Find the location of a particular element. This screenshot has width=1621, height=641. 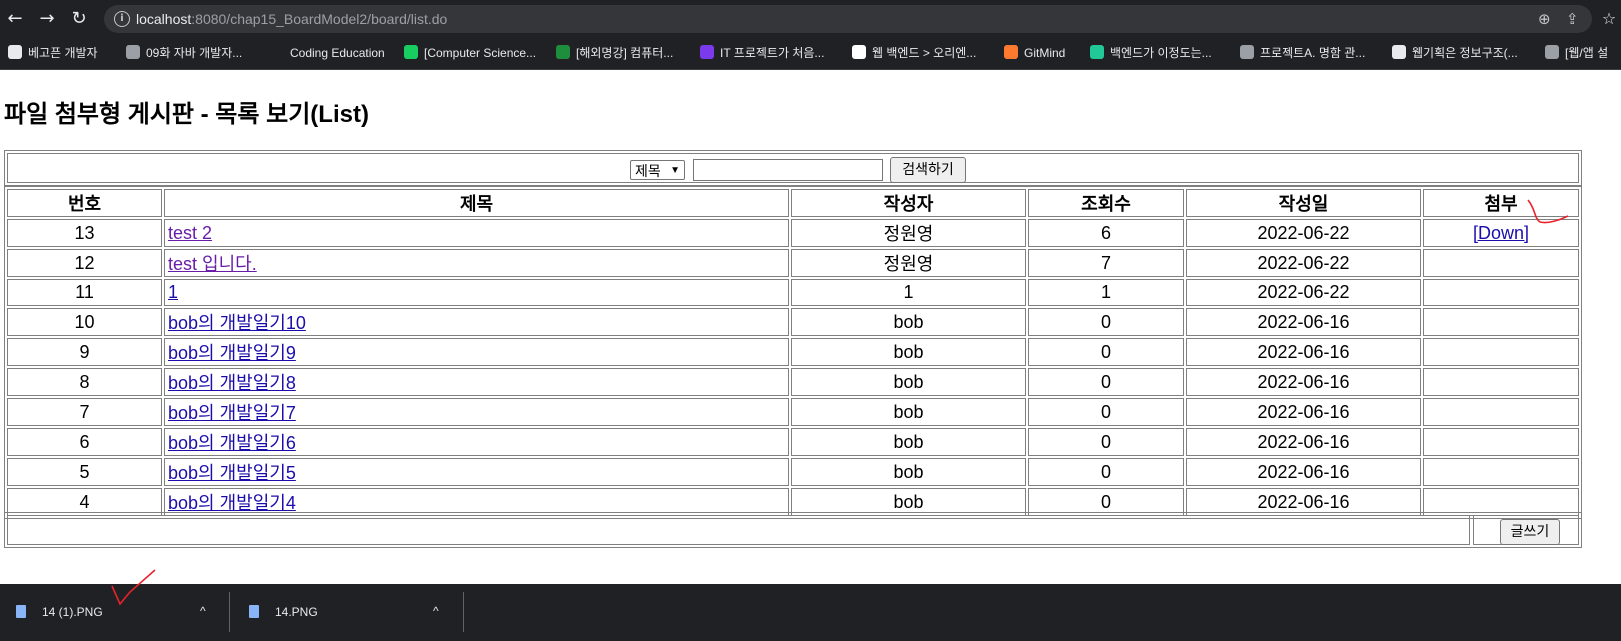

search-button: 검색하기 is located at coordinates (928, 170).